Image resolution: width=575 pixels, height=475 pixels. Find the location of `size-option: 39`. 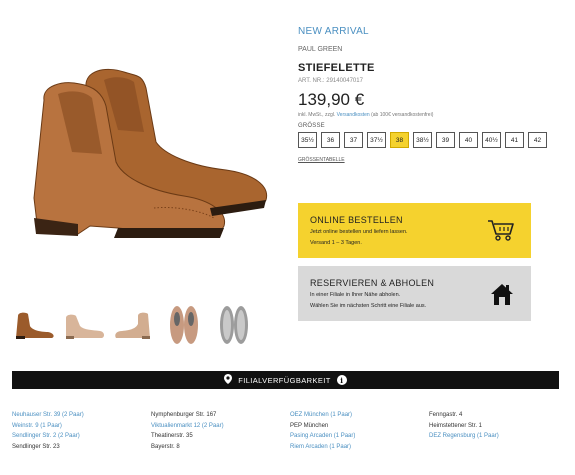

size-option: 39 is located at coordinates (445, 140).